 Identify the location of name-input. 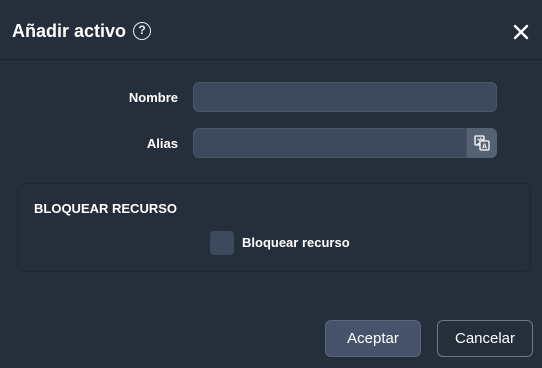
(345, 97).